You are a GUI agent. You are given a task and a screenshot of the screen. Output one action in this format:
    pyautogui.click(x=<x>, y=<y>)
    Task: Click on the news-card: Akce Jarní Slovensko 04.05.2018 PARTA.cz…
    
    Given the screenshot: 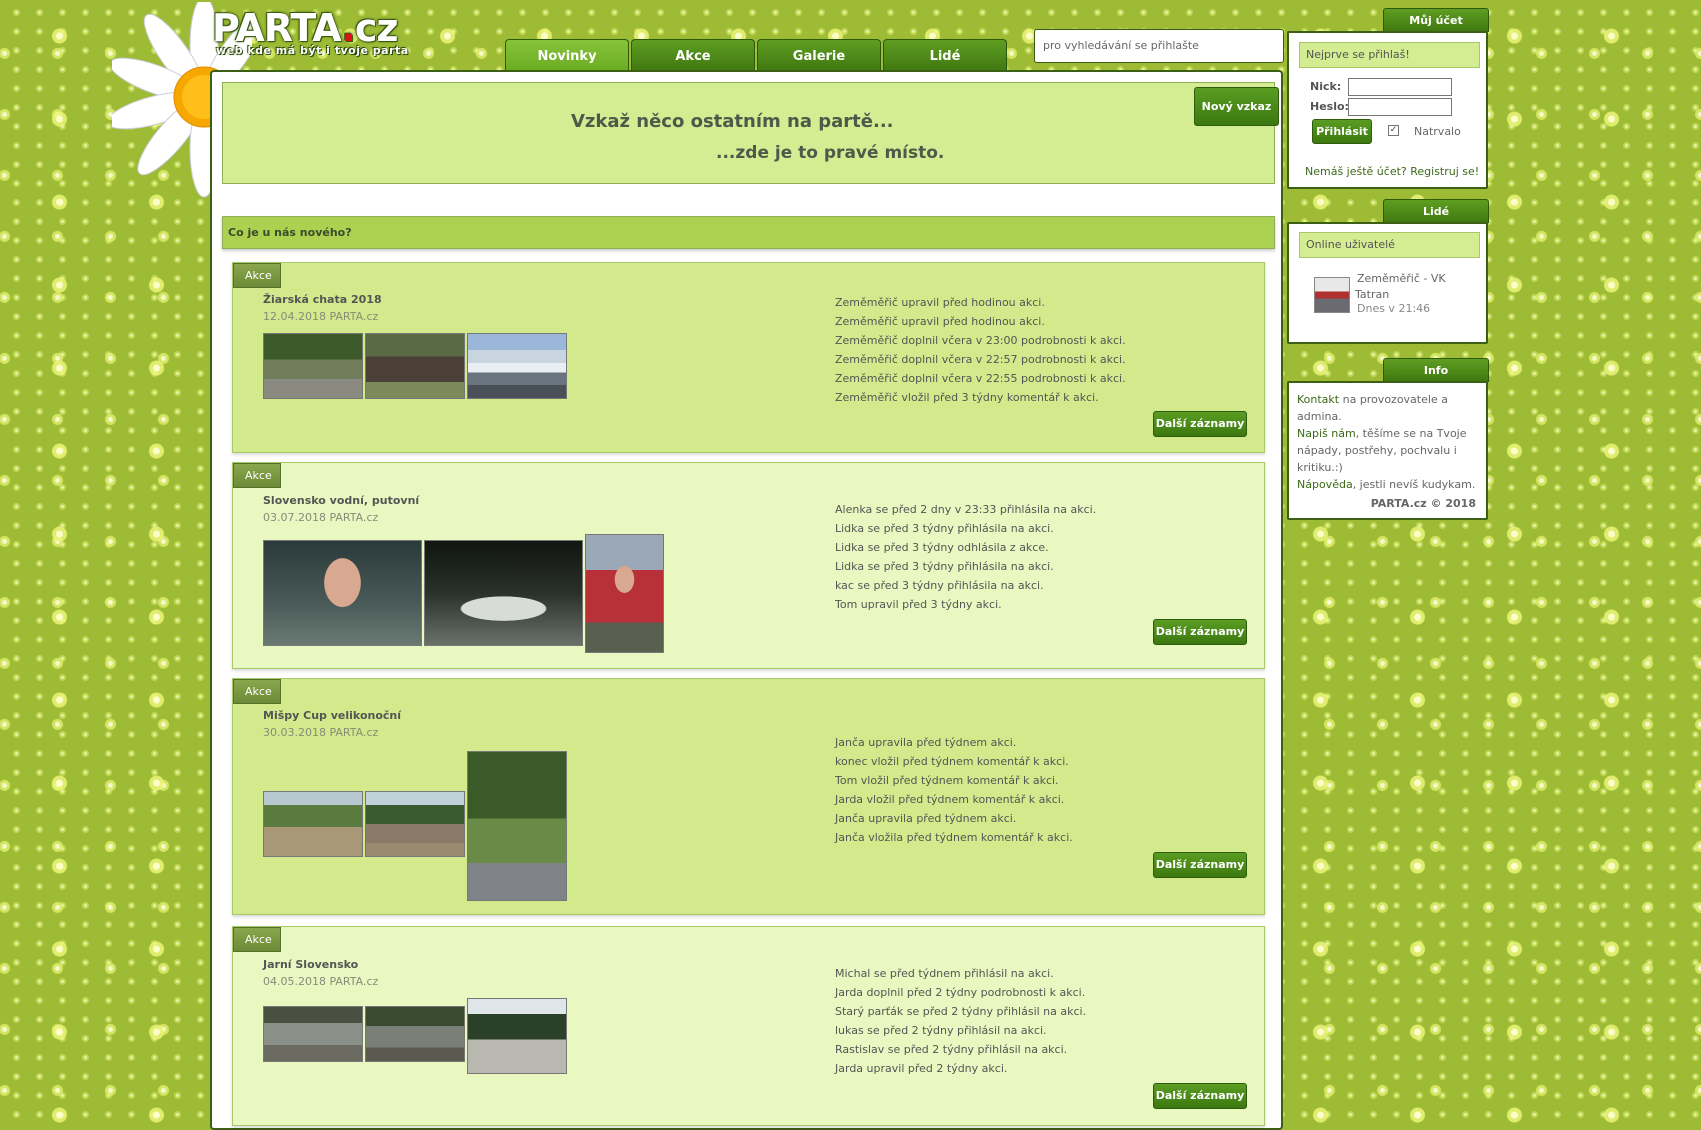 What is the action you would take?
    pyautogui.click(x=748, y=1026)
    